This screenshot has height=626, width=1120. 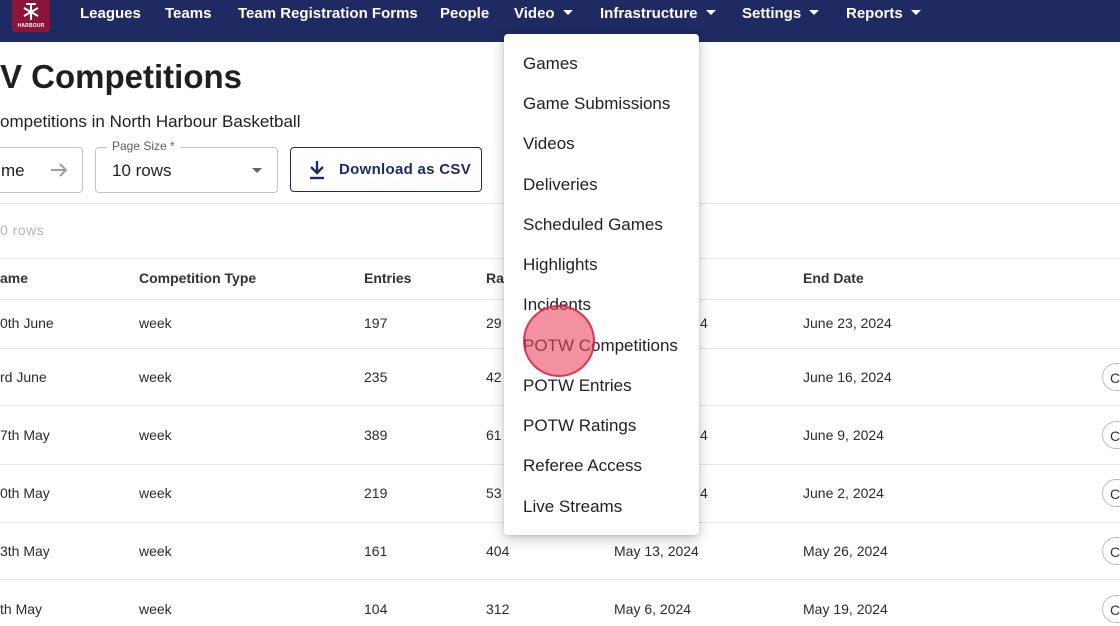 What do you see at coordinates (25, 551) in the screenshot?
I see `cell-name: 3th May` at bounding box center [25, 551].